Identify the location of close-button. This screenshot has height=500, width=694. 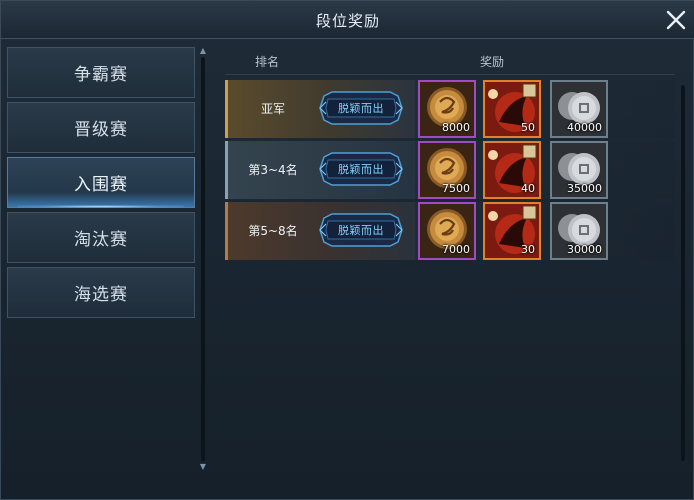
(676, 20).